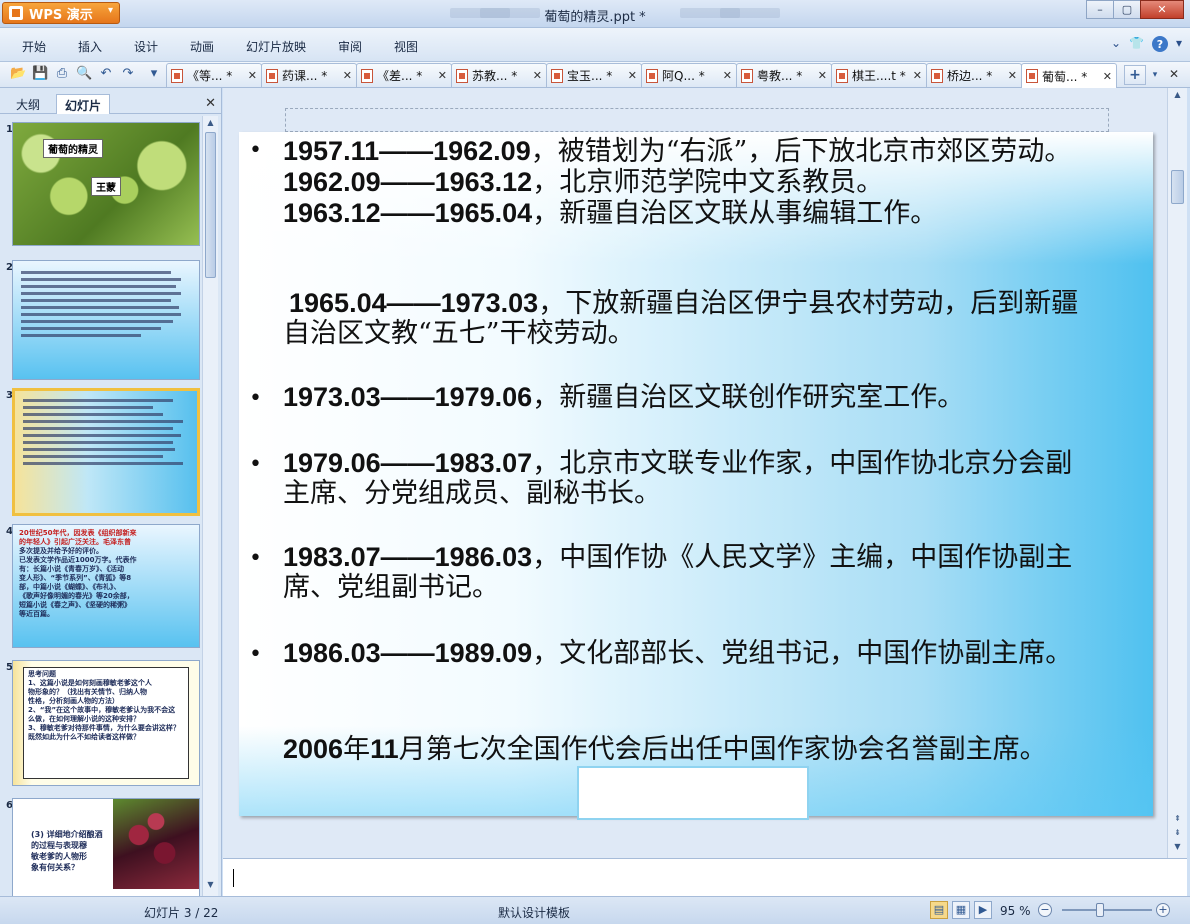 Image resolution: width=1190 pixels, height=924 pixels. What do you see at coordinates (697, 120) in the screenshot?
I see `title-placeholder` at bounding box center [697, 120].